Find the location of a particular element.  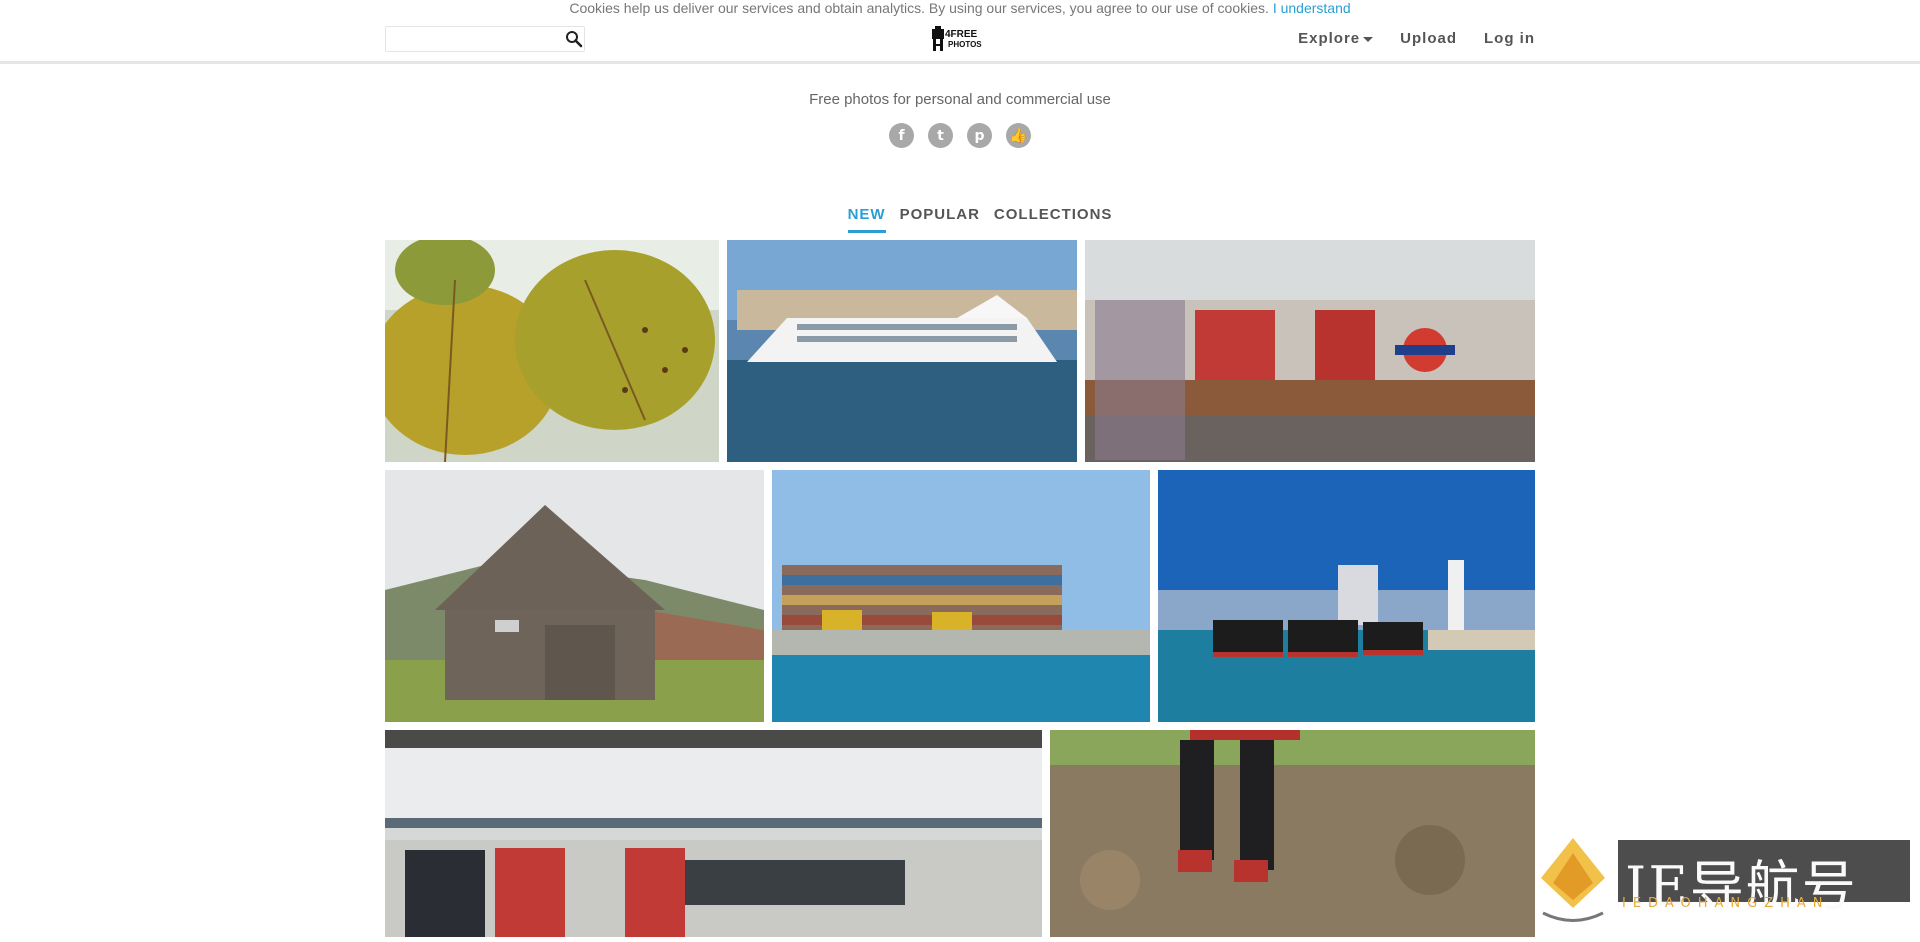

nav-login: Log in is located at coordinates (1509, 39).